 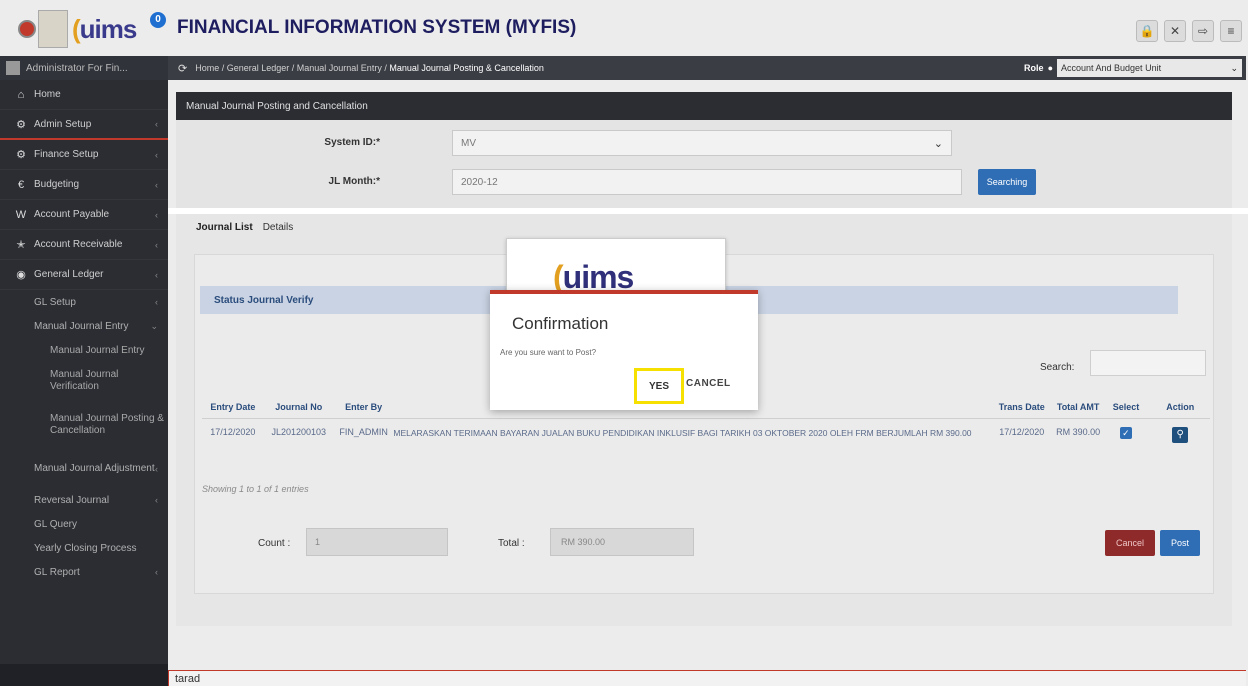 I want to click on sidebar-sub-mje-adjustment: Manual Journal Adjustment ‹, so click(x=84, y=469).